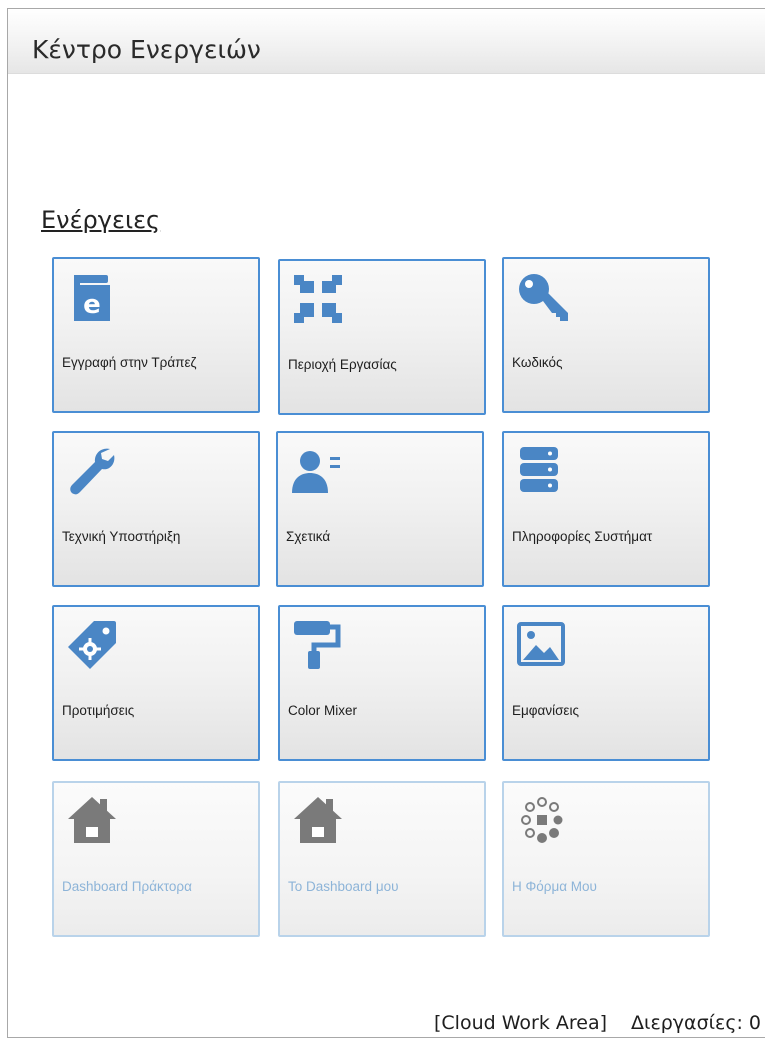 The height and width of the screenshot is (1041, 765). I want to click on tile-my-dashboard: Το Dashboard μου, so click(382, 859).